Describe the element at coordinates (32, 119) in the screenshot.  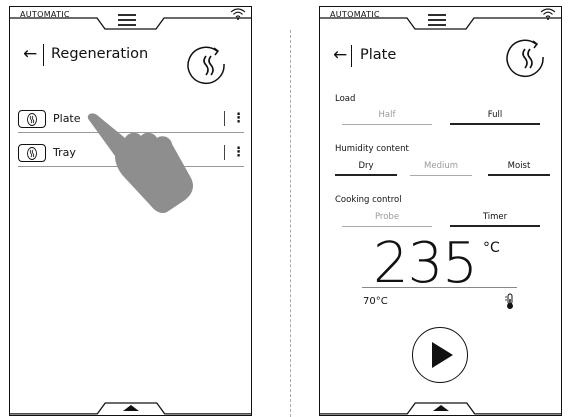
I see `plate-icon` at that location.